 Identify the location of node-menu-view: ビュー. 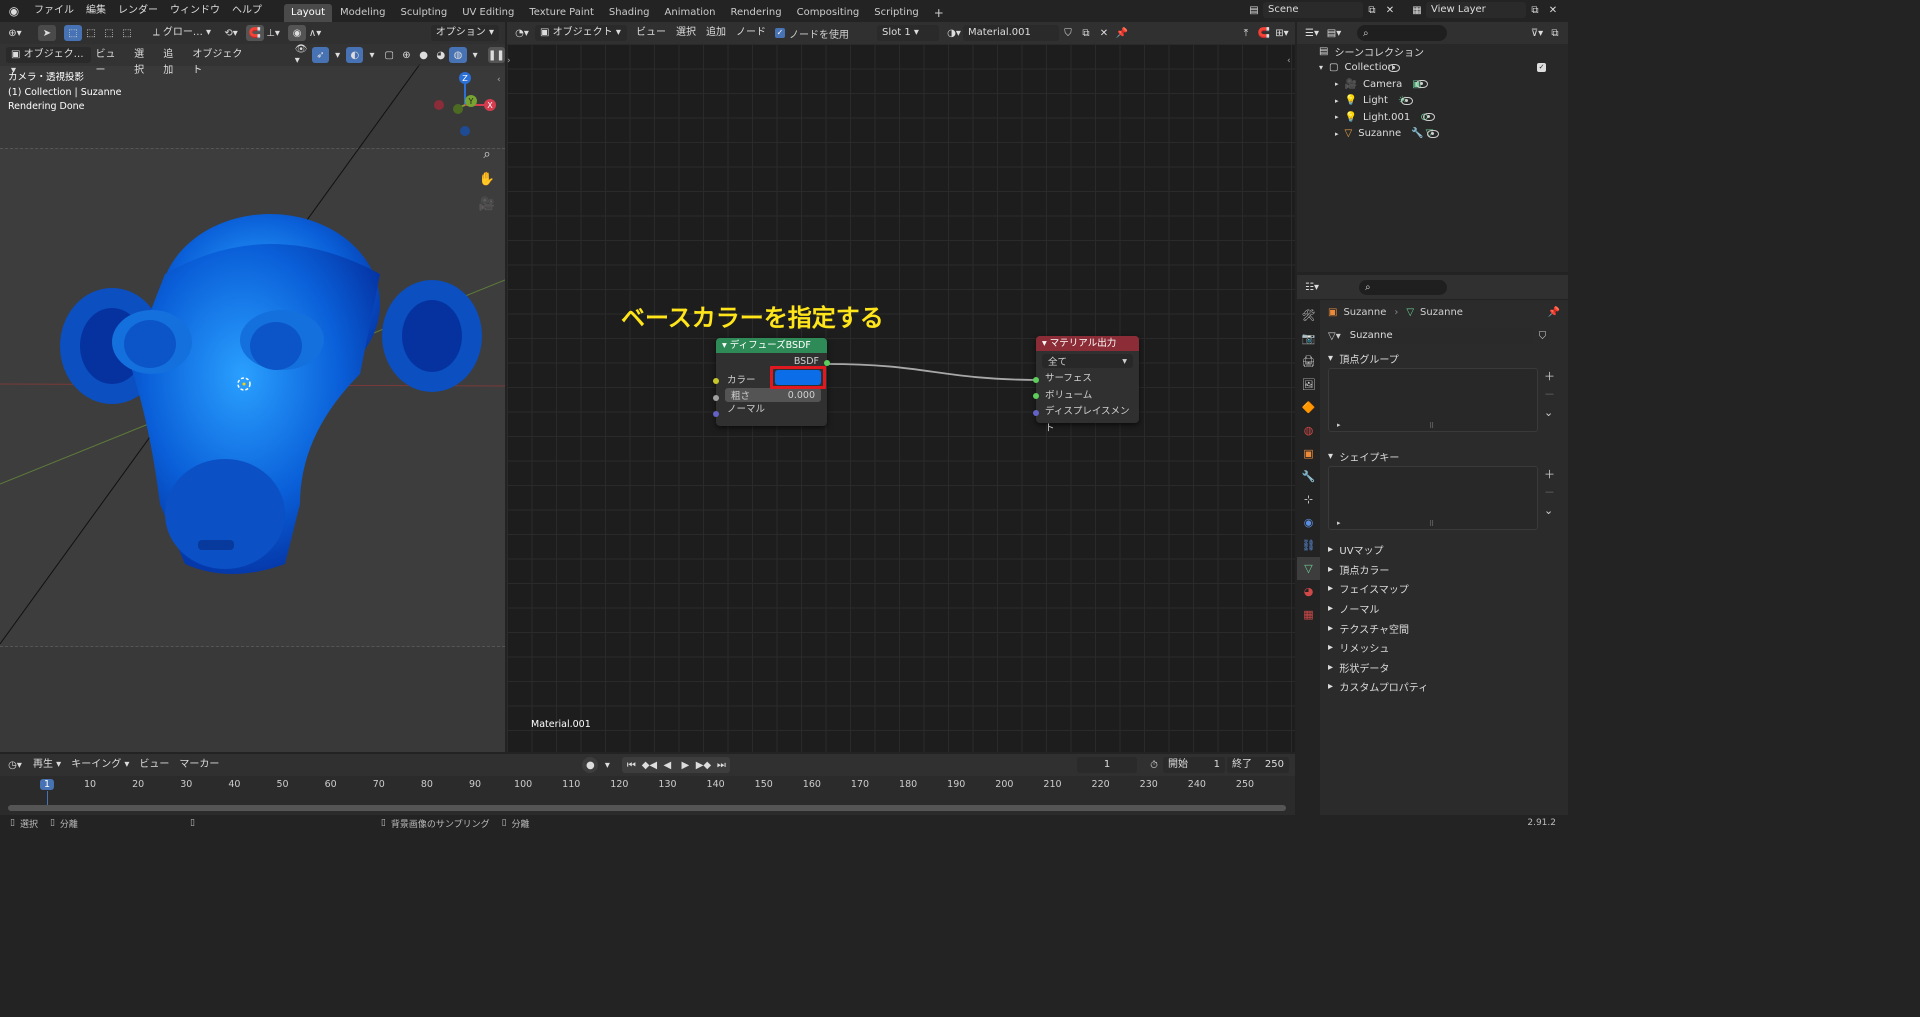
(651, 33).